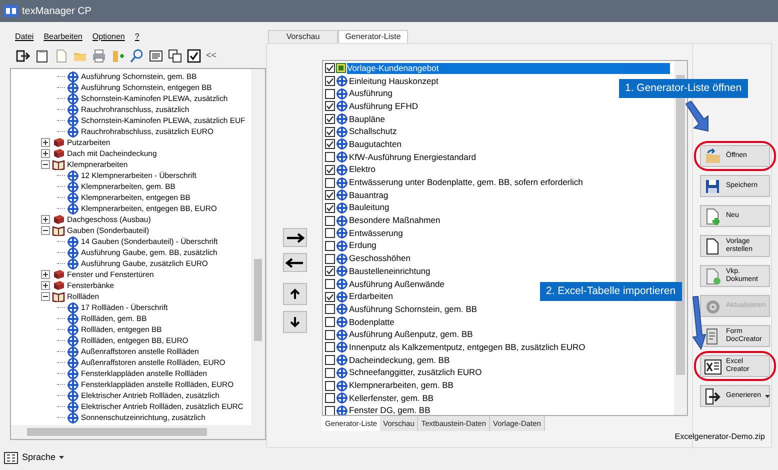  I want to click on list-item: Entwässerung, so click(376, 233).